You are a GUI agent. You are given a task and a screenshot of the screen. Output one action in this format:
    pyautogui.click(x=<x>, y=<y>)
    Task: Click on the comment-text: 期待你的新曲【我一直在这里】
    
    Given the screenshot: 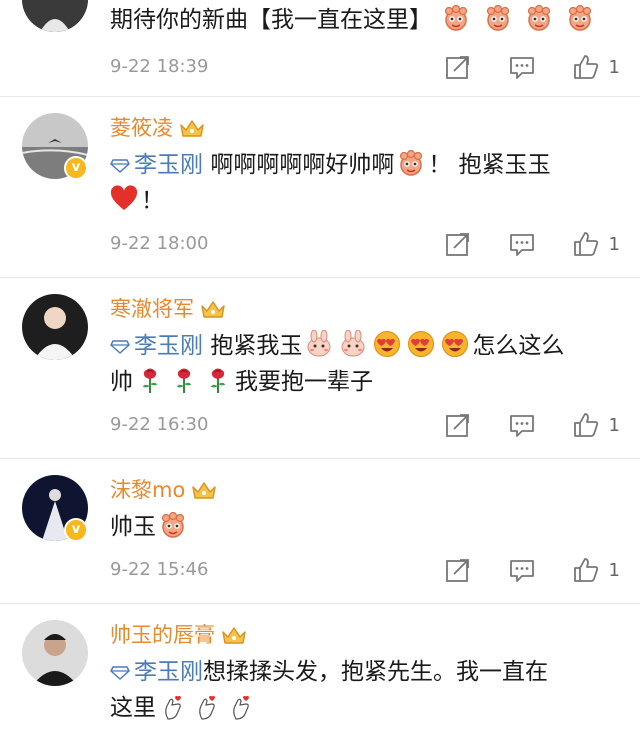 What is the action you would take?
    pyautogui.click(x=368, y=20)
    